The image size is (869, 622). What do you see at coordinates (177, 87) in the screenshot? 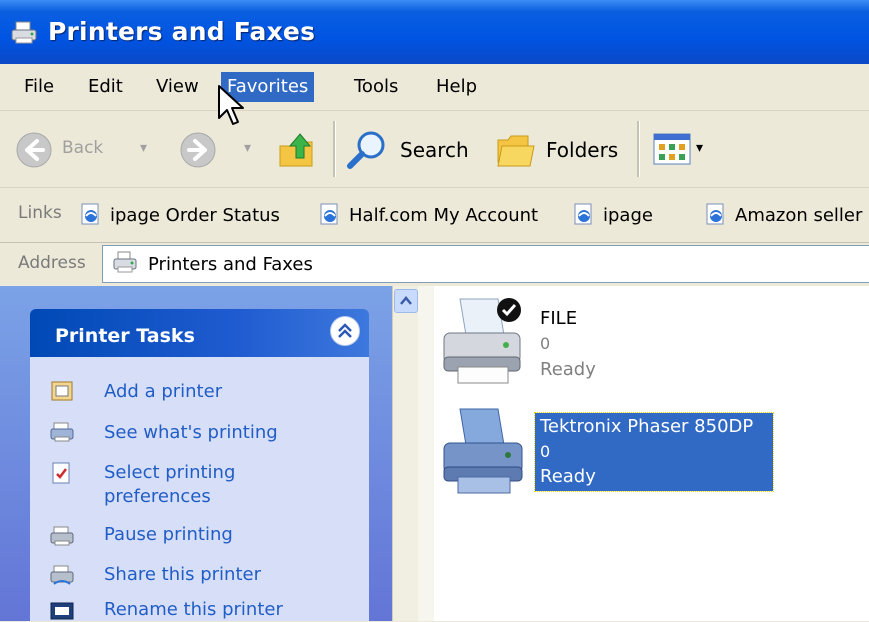
I see `menu-view: View` at bounding box center [177, 87].